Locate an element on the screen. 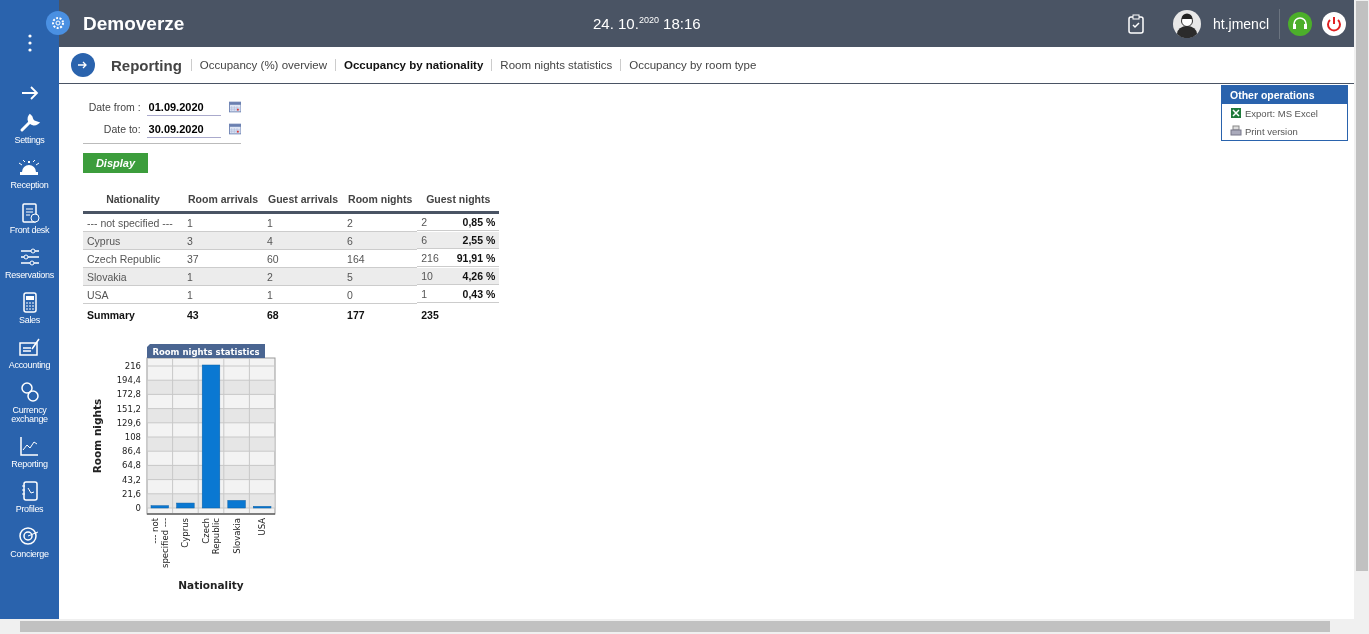  sidebar-item: Front desk is located at coordinates (29, 217).